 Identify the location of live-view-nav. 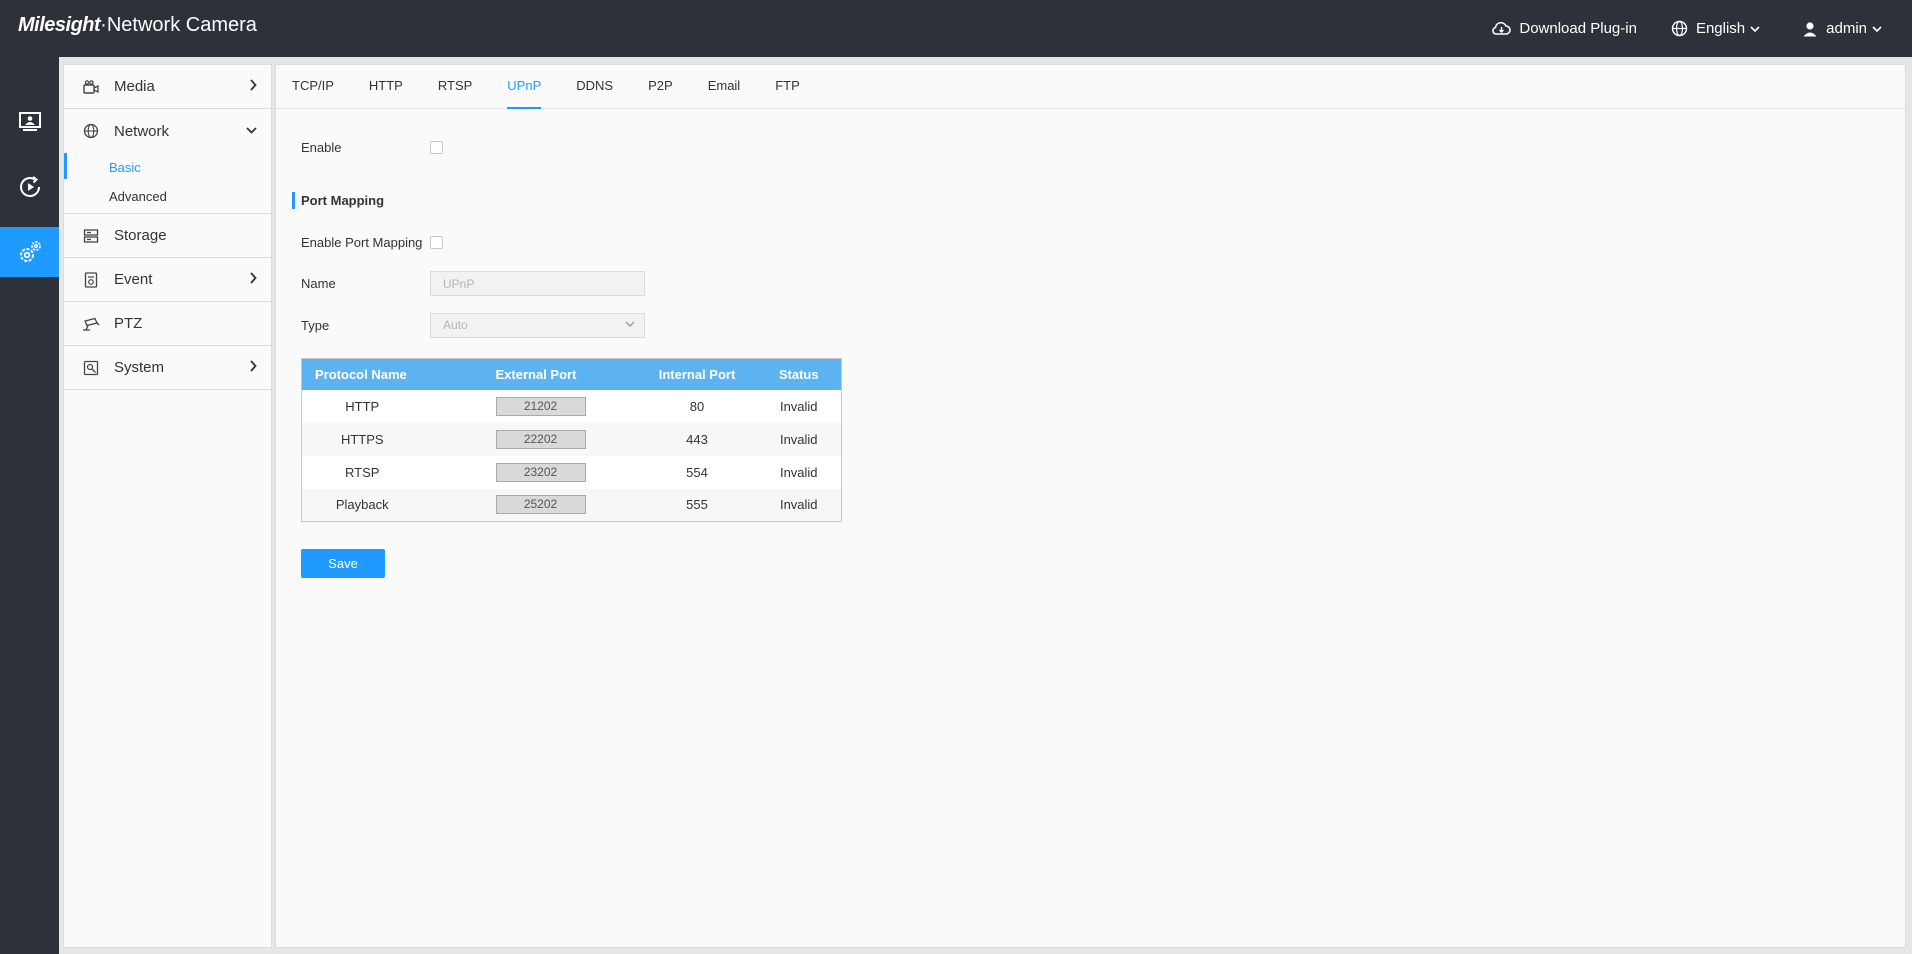
(29, 122).